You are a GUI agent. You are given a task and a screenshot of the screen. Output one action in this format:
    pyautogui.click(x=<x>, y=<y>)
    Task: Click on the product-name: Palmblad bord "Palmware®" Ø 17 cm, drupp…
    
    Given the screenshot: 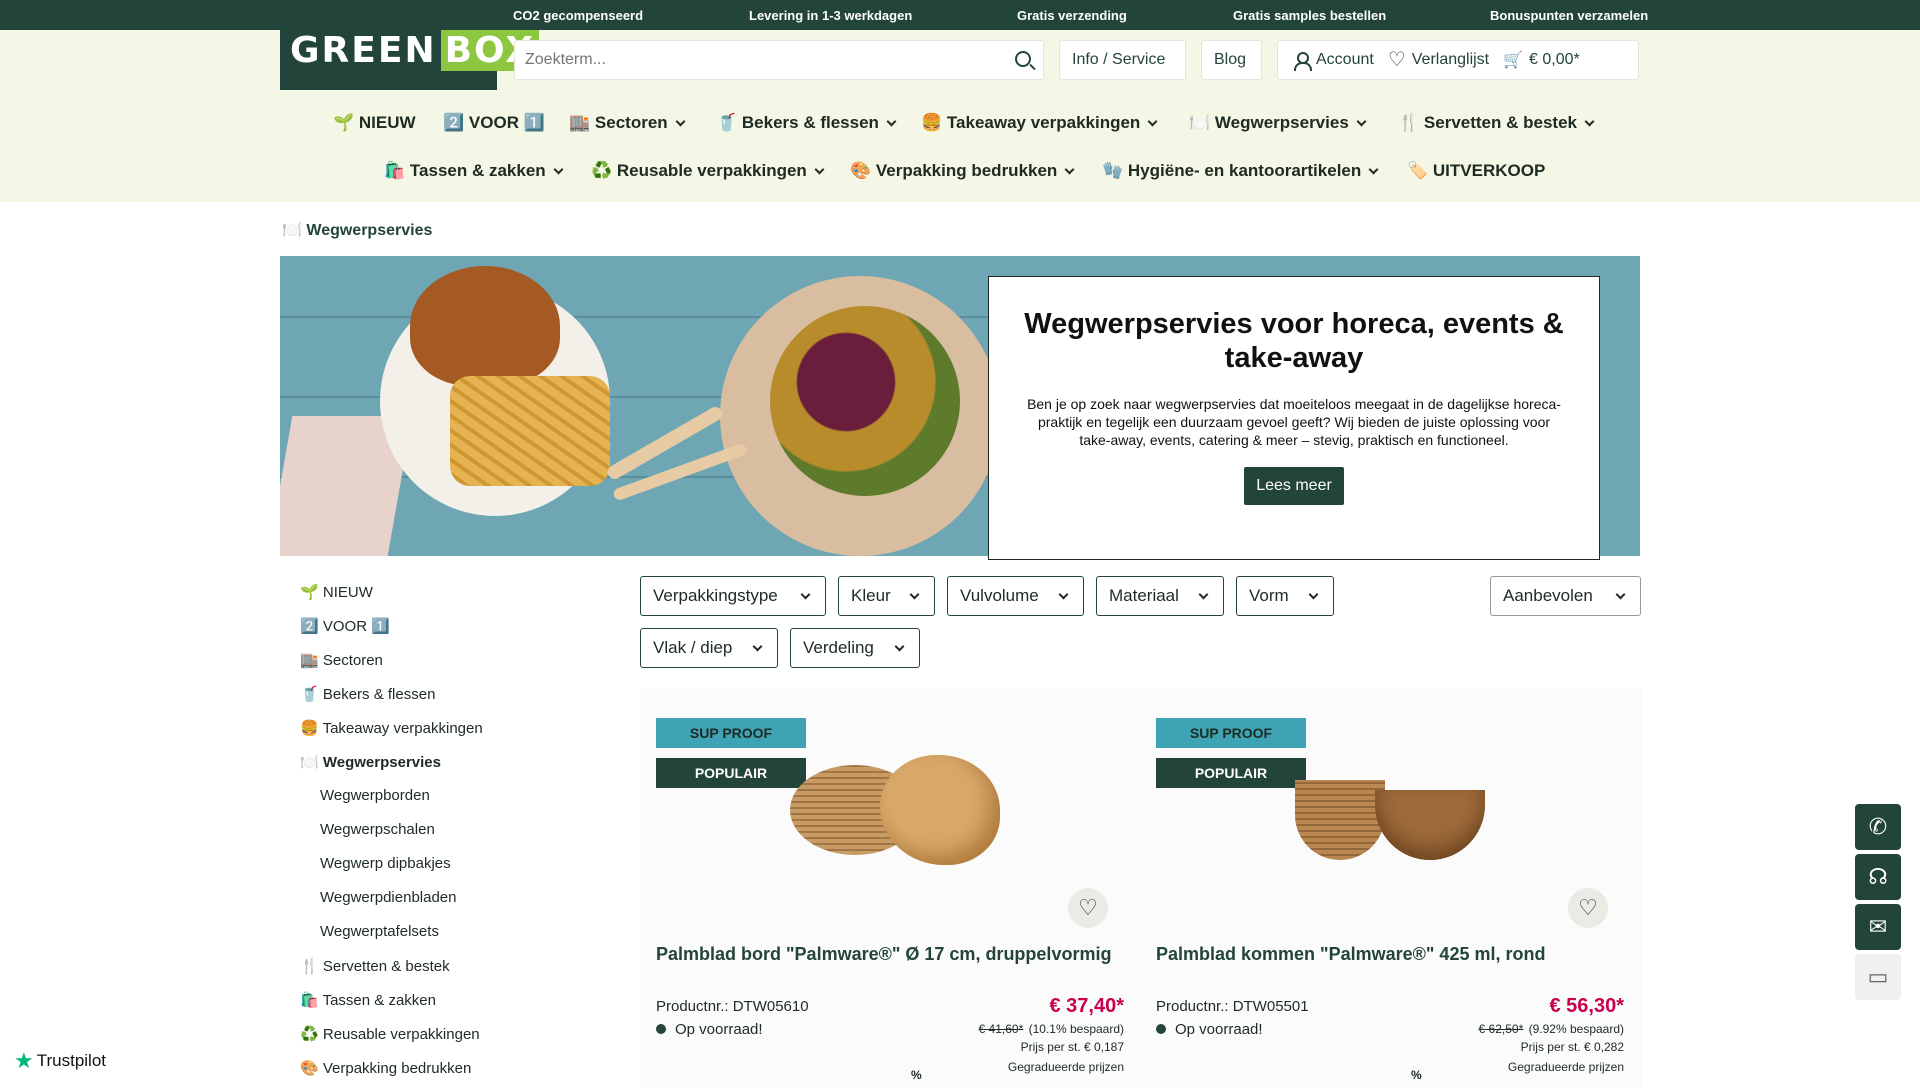 What is the action you would take?
    pyautogui.click(x=883, y=954)
    